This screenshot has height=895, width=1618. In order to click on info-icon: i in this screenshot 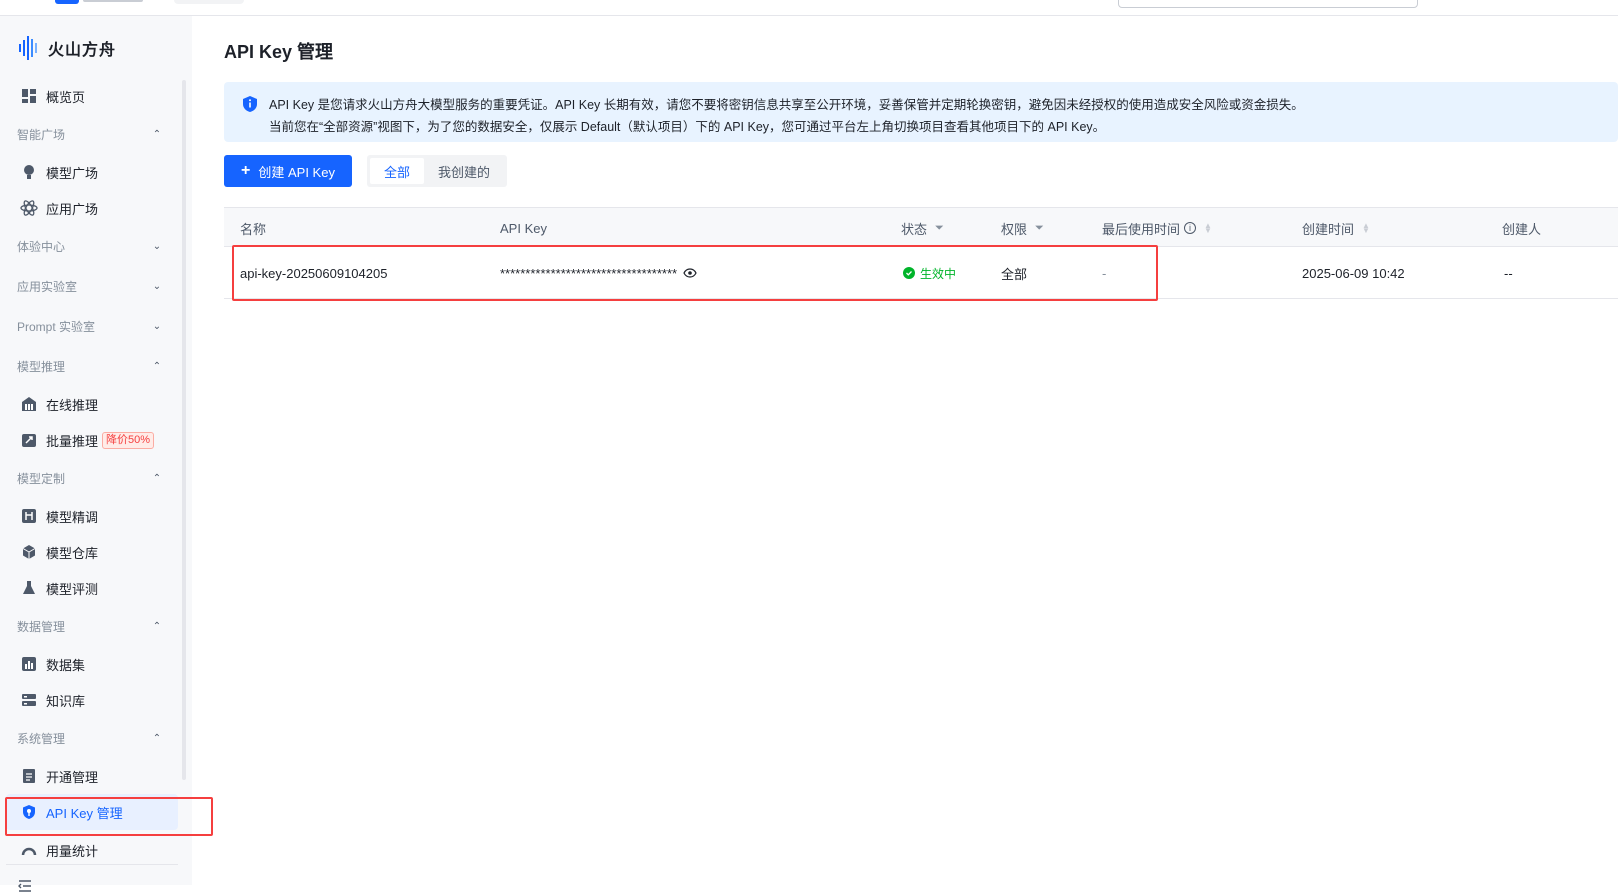, I will do `click(1190, 228)`.